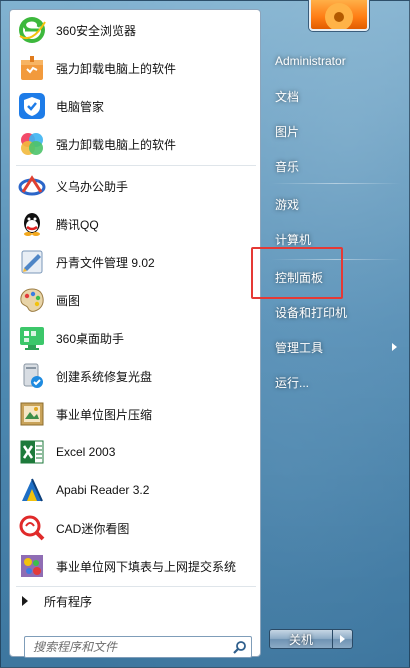 This screenshot has height=668, width=410. I want to click on shutdown-button: 关机, so click(301, 639).